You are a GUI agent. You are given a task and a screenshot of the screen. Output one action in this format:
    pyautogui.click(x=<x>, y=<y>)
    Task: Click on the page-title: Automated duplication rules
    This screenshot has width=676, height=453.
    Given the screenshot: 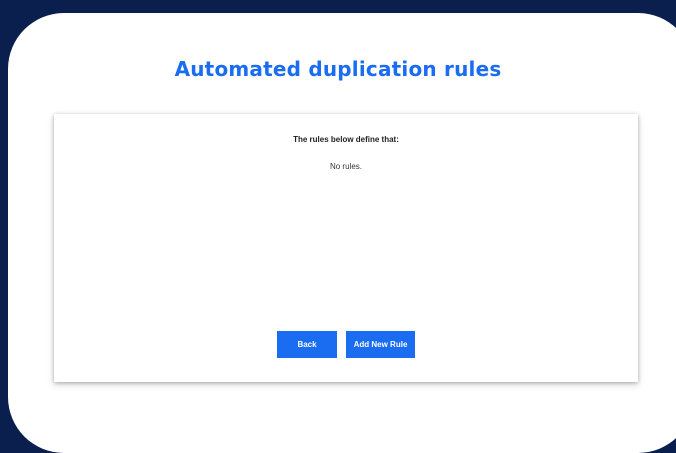 What is the action you would take?
    pyautogui.click(x=338, y=69)
    